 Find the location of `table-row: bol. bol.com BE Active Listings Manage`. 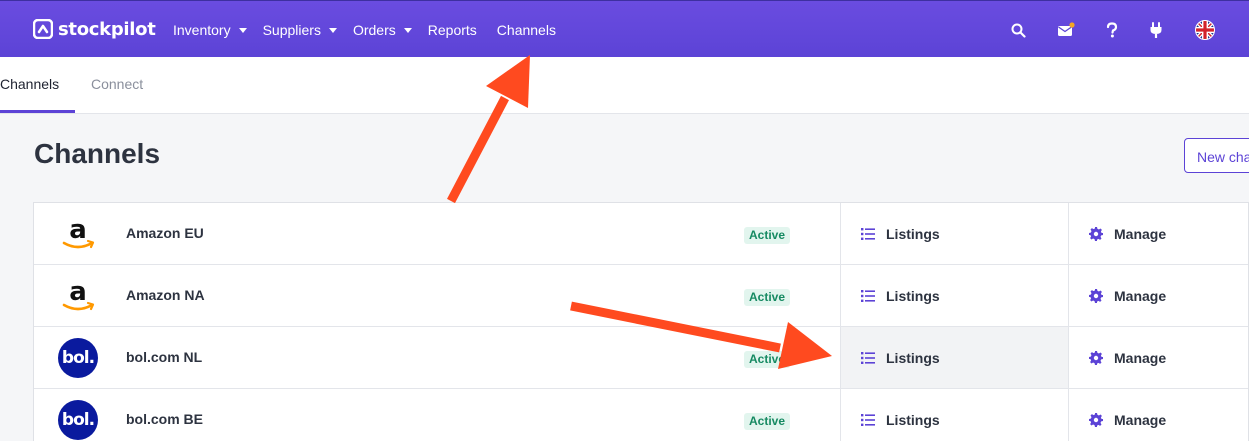

table-row: bol. bol.com BE Active Listings Manage is located at coordinates (641, 415).